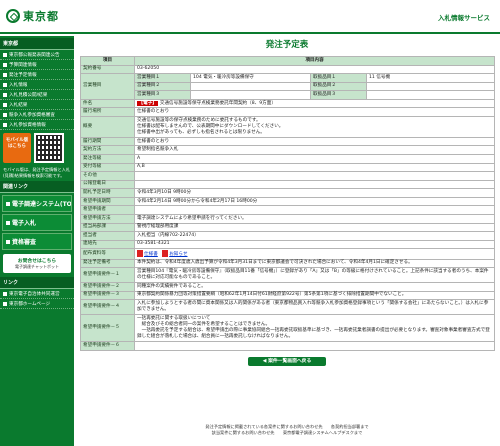 This screenshot has width=500, height=446. I want to click on sidebar-big-item-2: 資格審査, so click(37, 242).